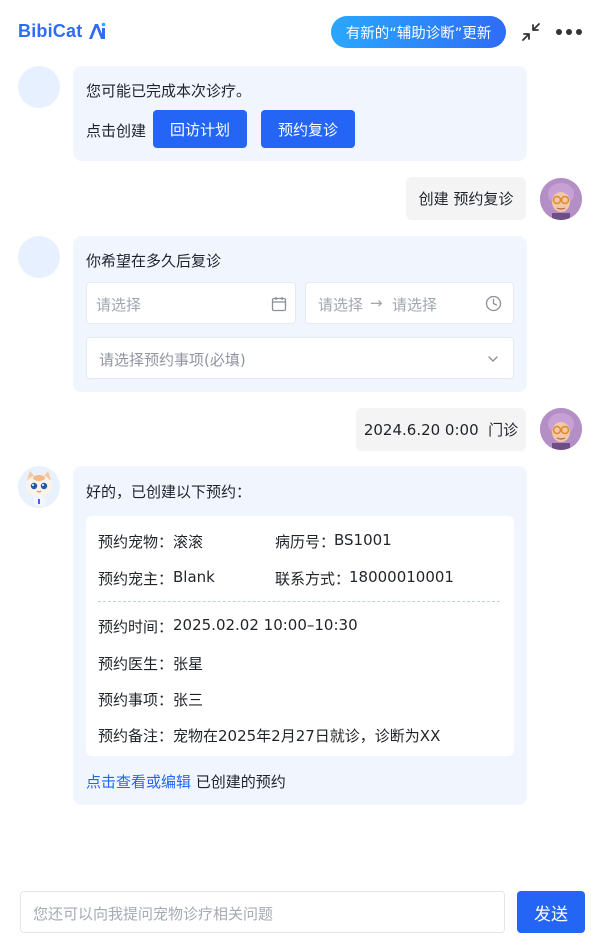  I want to click on pet-label: 预约宠物：, so click(136, 542).